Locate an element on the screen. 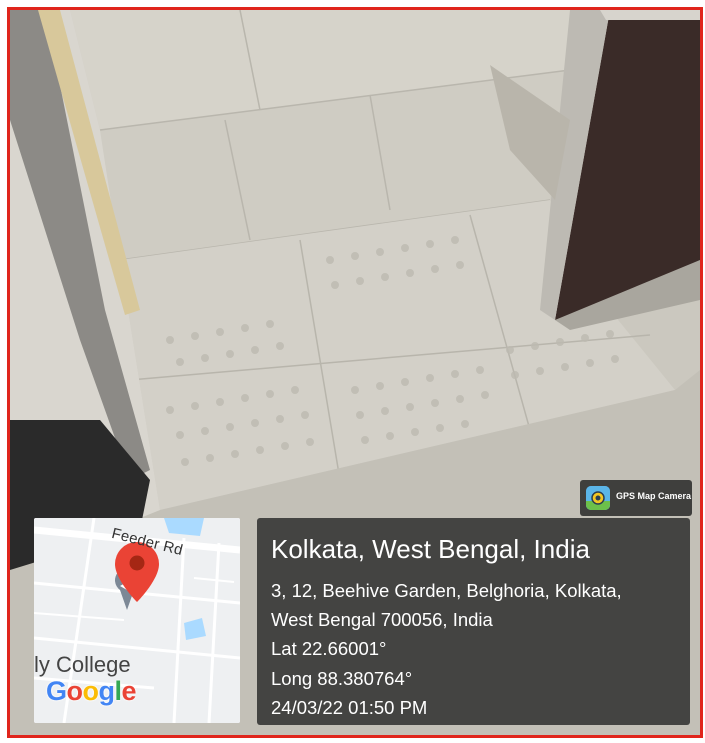 This screenshot has width=705, height=743. app-badge-label: GPS Map Camera is located at coordinates (654, 496).